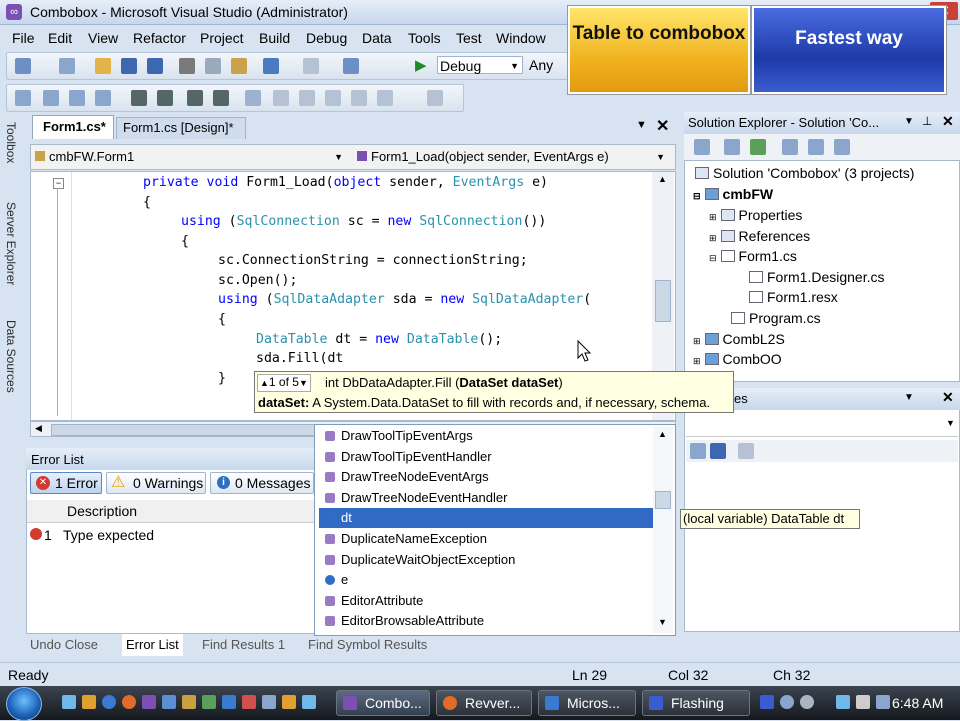 Image resolution: width=960 pixels, height=721 pixels. What do you see at coordinates (23, 66) in the screenshot?
I see `new-project-icon` at bounding box center [23, 66].